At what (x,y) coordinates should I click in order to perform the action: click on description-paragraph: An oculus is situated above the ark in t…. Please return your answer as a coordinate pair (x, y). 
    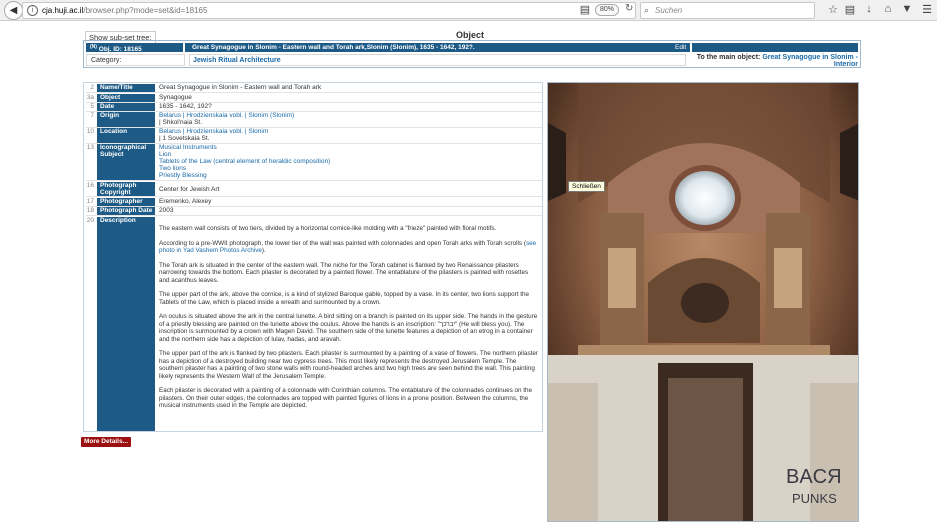
    Looking at the image, I should click on (348, 328).